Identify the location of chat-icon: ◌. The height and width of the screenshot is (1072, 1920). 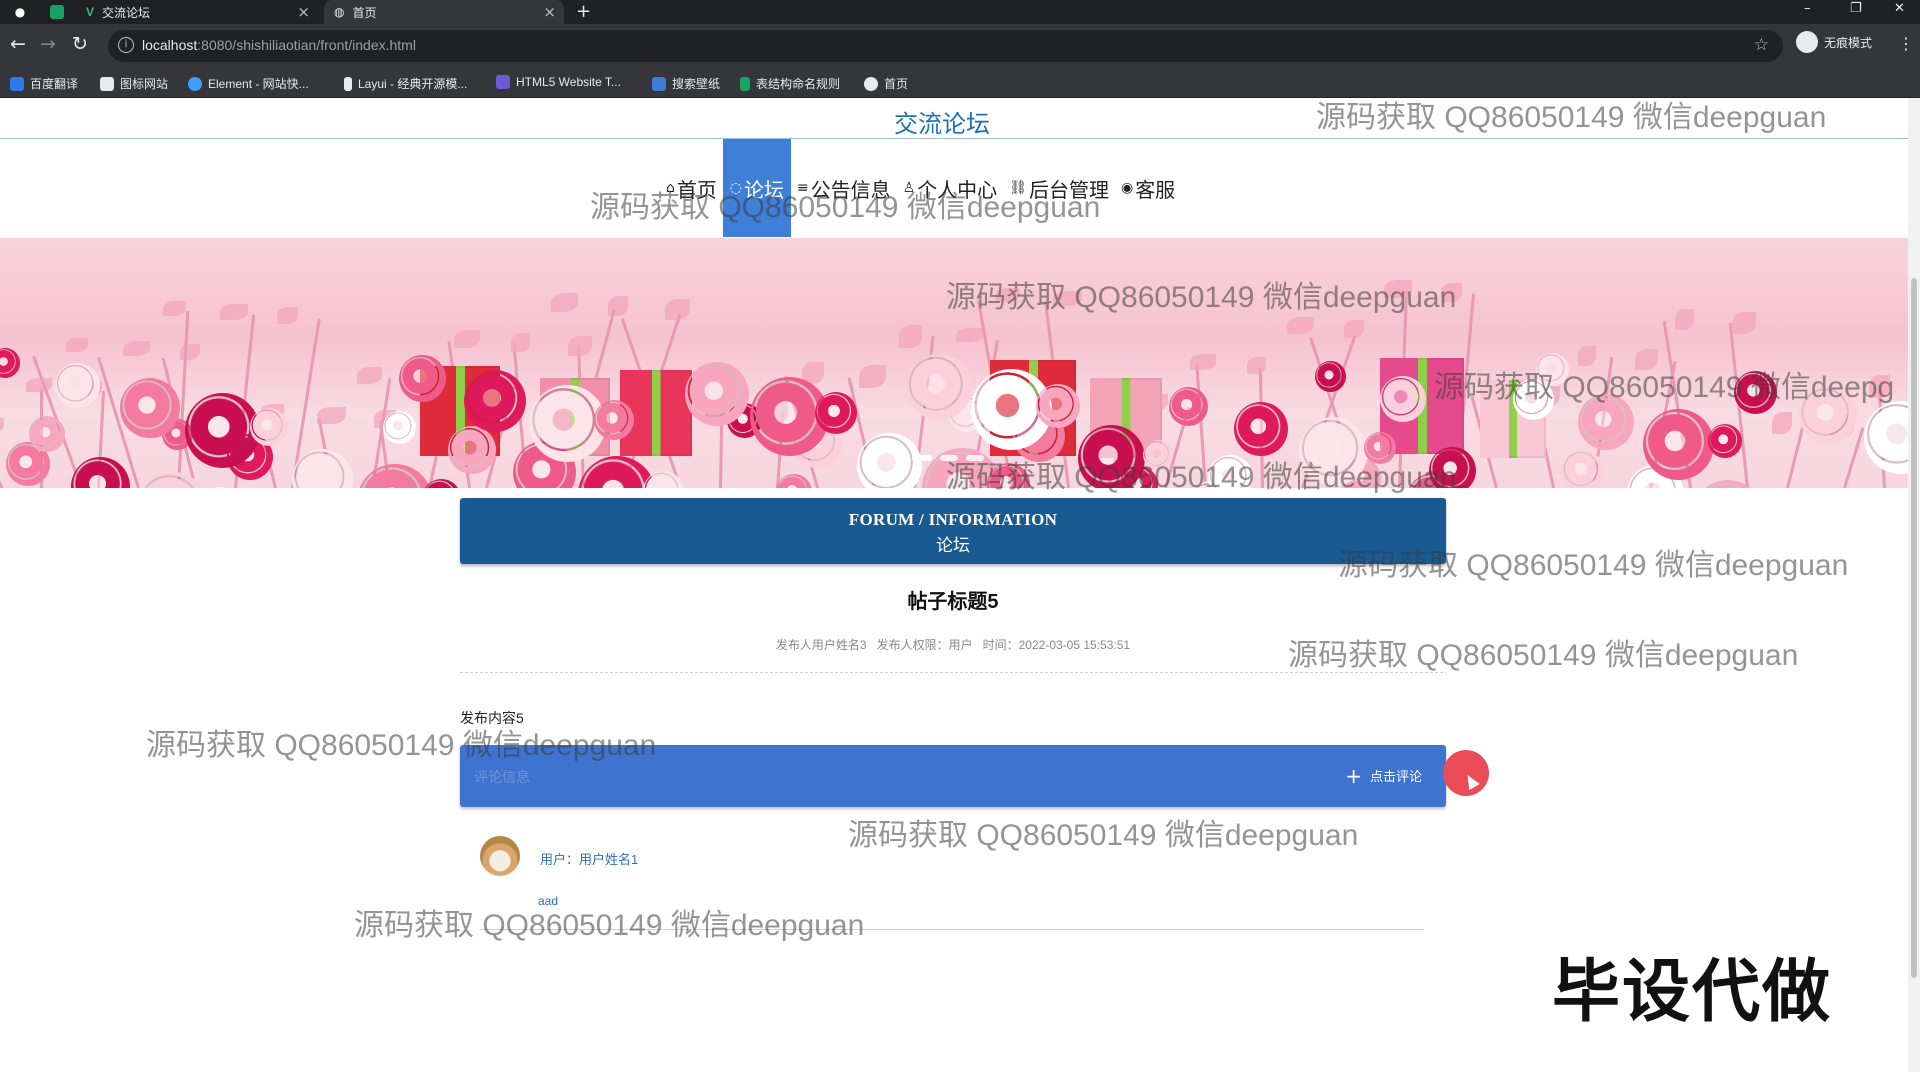
(735, 188).